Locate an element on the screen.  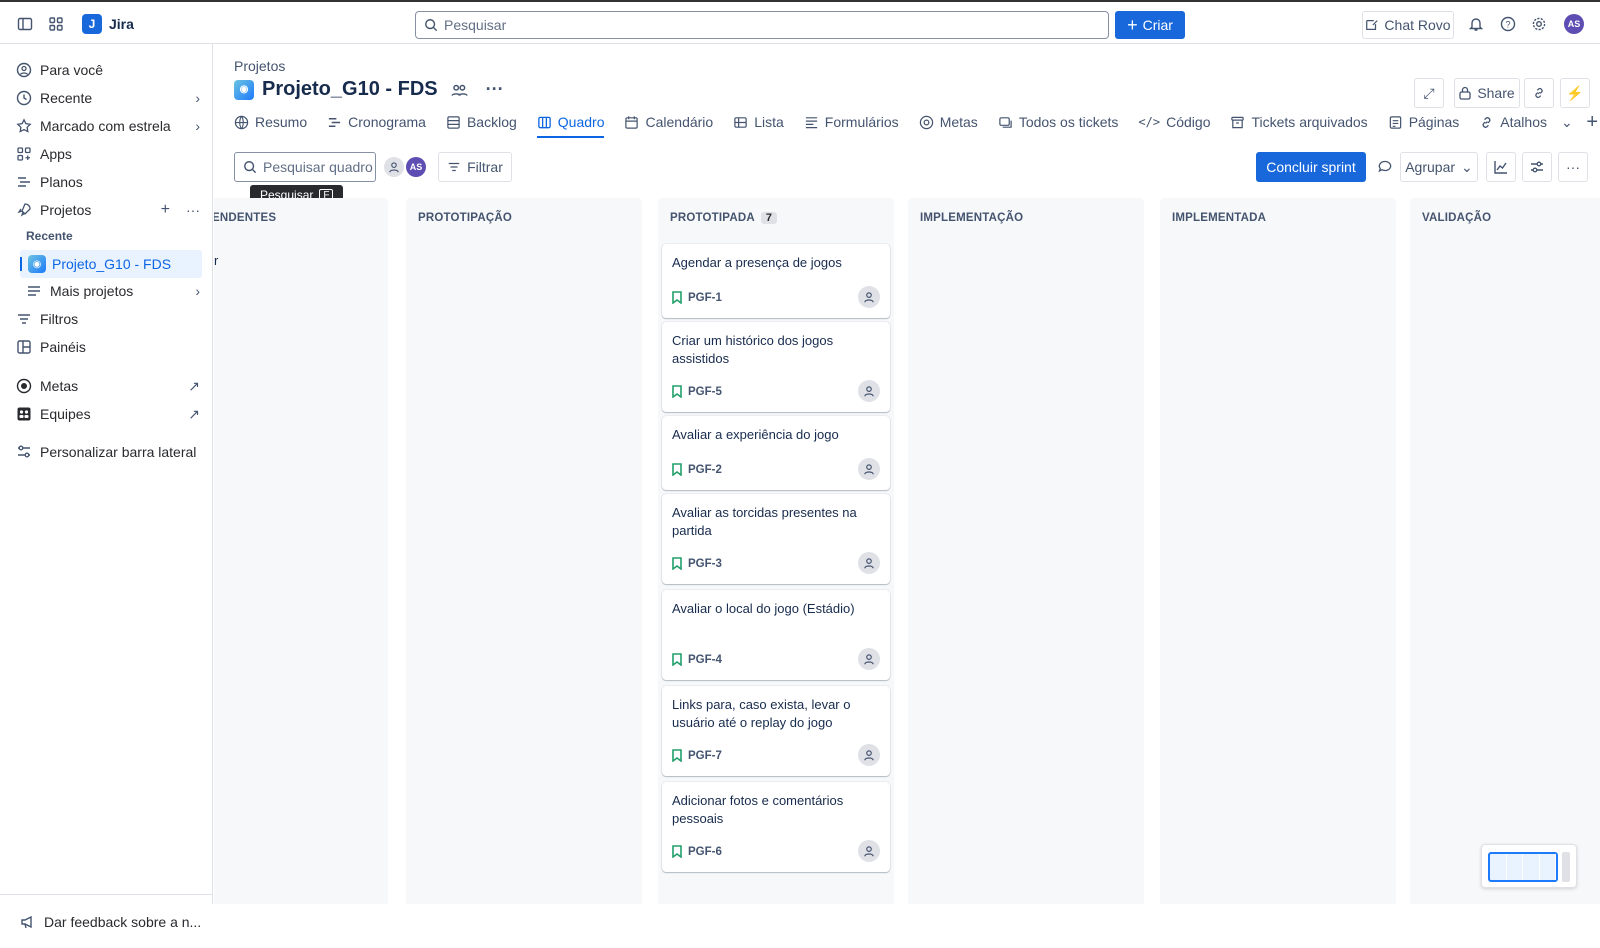
minimap-viewport is located at coordinates (1523, 867).